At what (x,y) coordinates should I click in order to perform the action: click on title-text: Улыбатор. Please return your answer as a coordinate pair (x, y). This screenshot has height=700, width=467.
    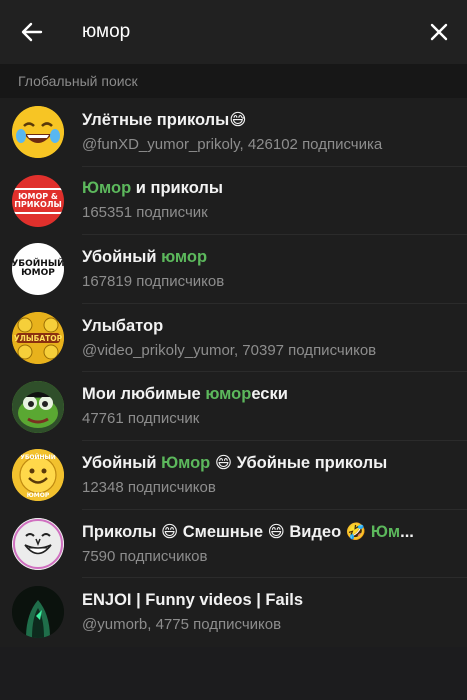
    Looking at the image, I should click on (123, 325).